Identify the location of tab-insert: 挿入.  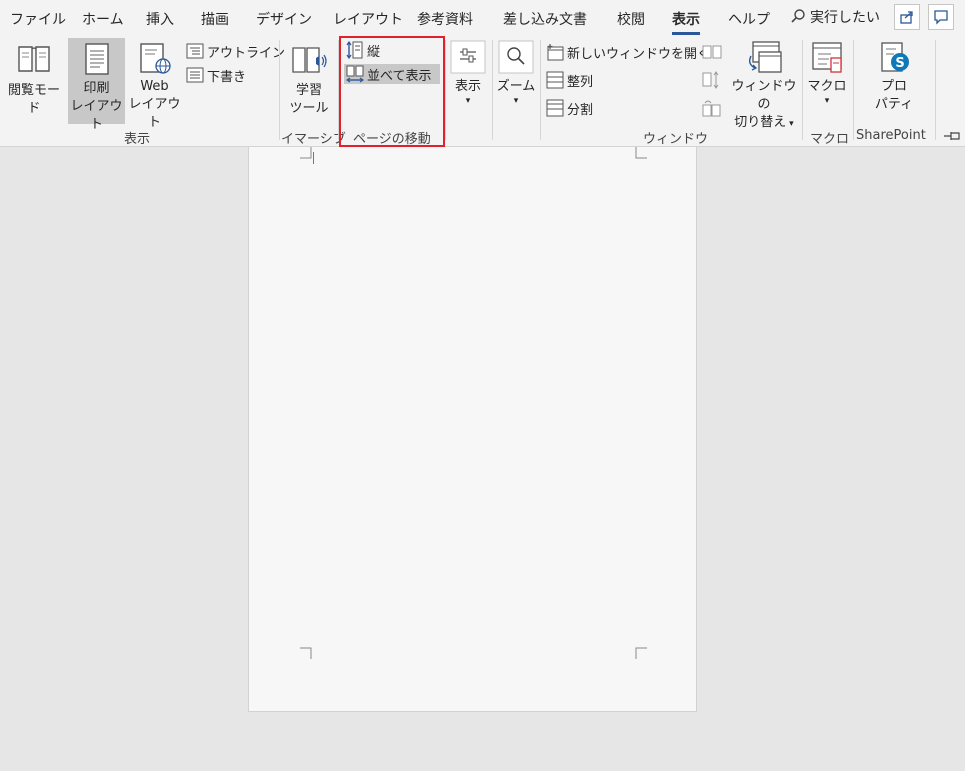
(160, 19).